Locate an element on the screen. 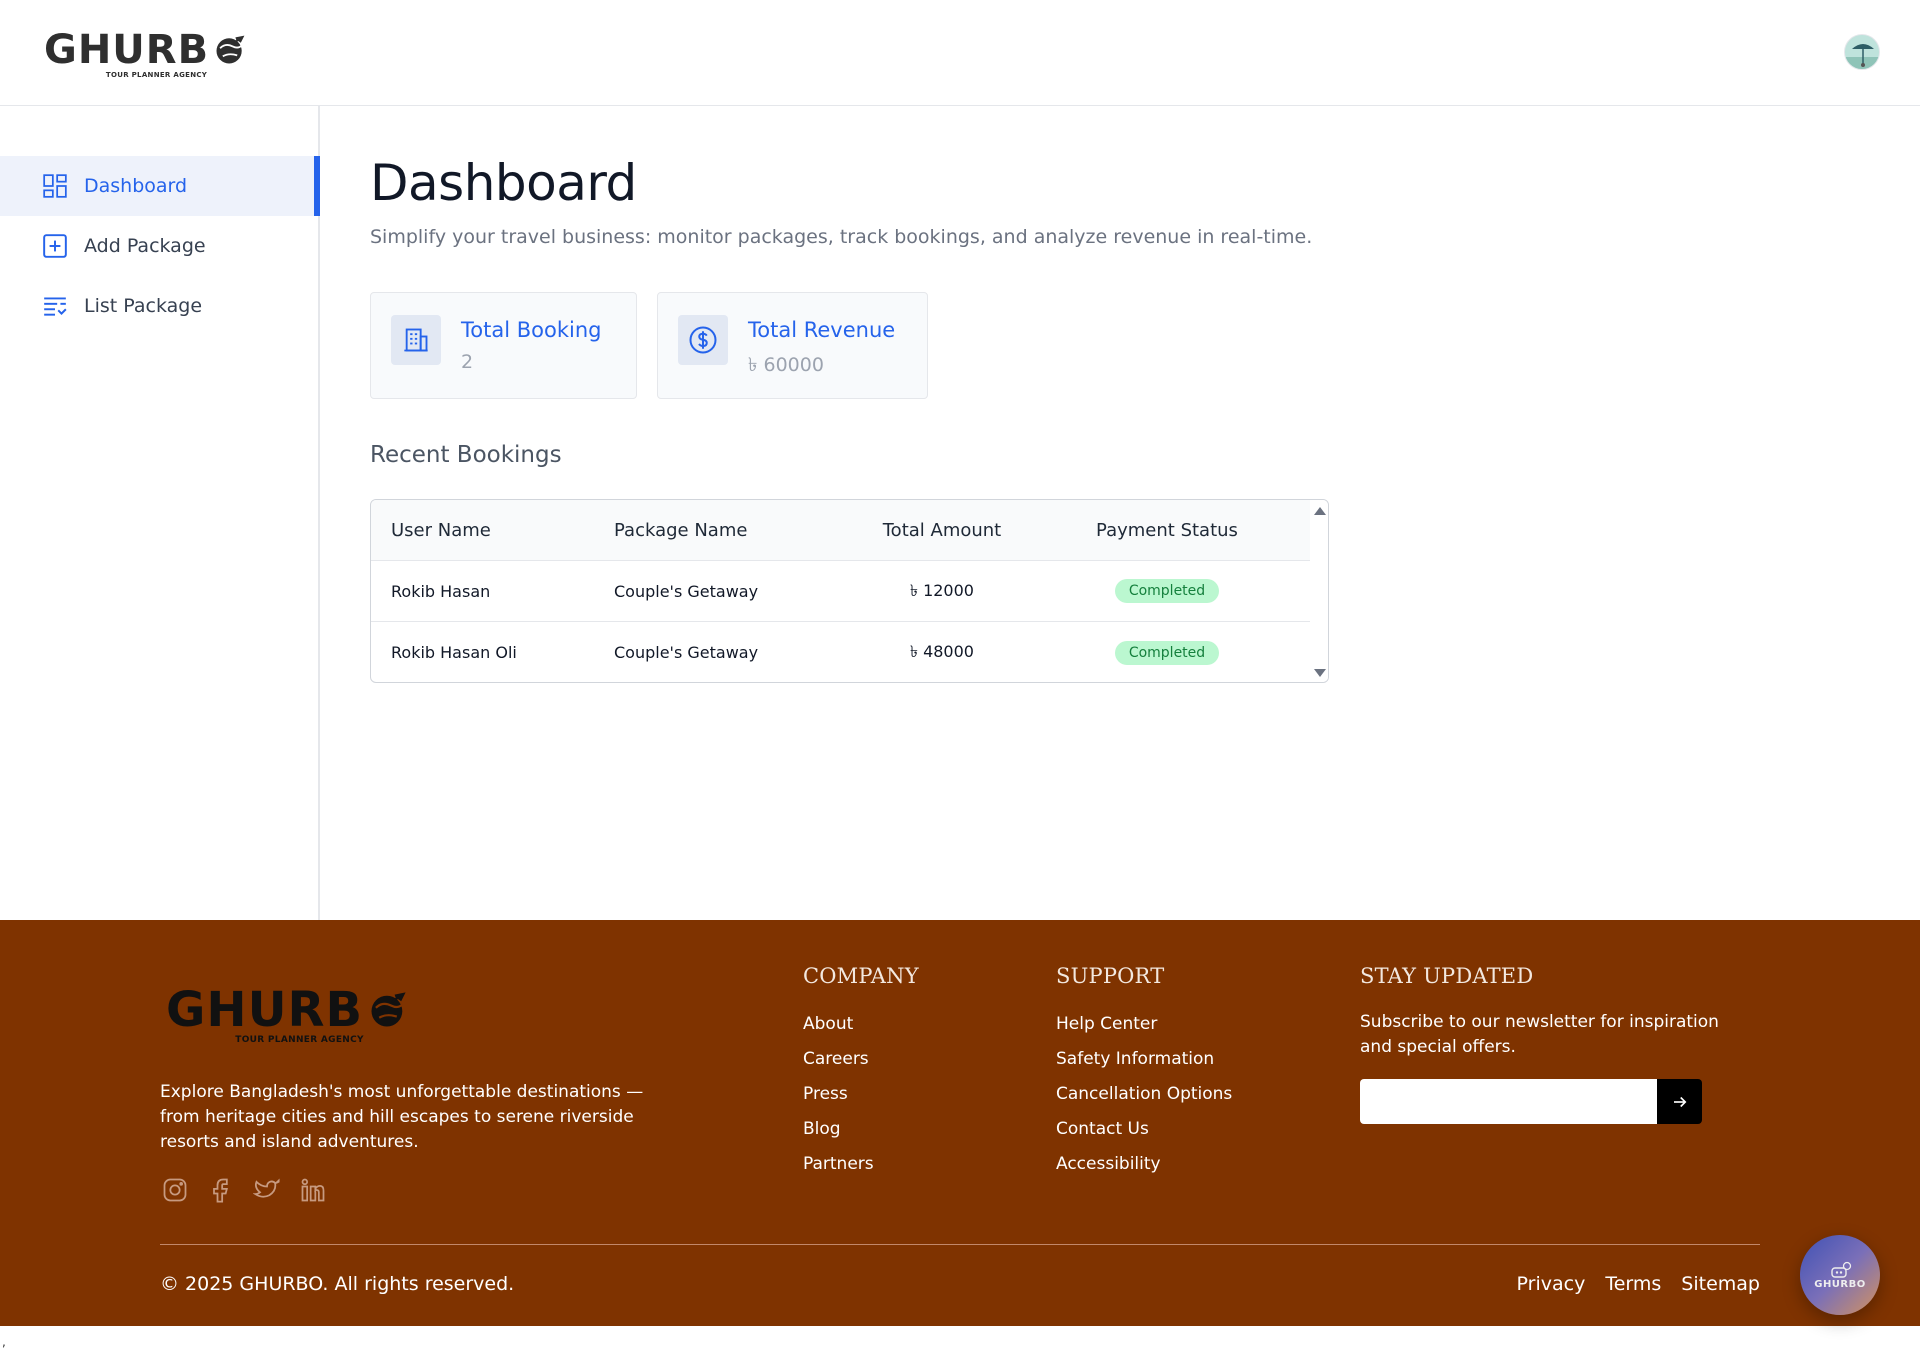 This screenshot has width=1920, height=1355. footer-link-about: About is located at coordinates (861, 1024).